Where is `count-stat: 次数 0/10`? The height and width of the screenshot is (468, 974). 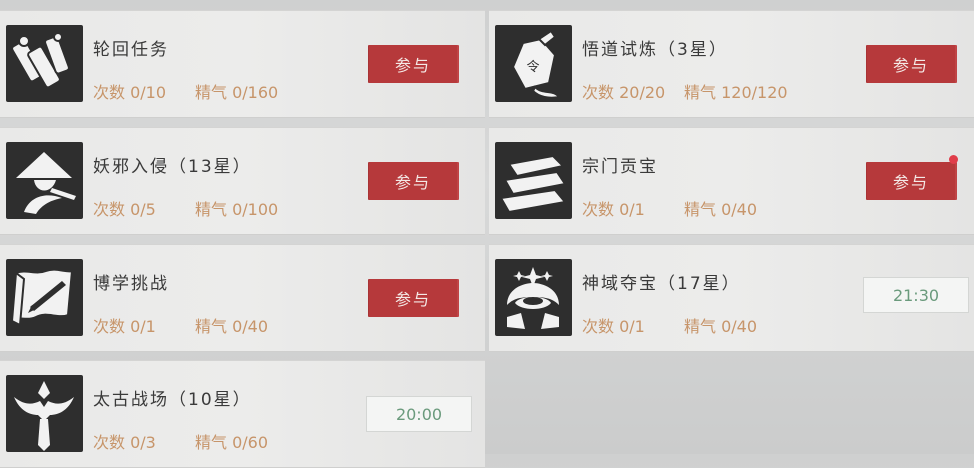 count-stat: 次数 0/10 is located at coordinates (130, 92).